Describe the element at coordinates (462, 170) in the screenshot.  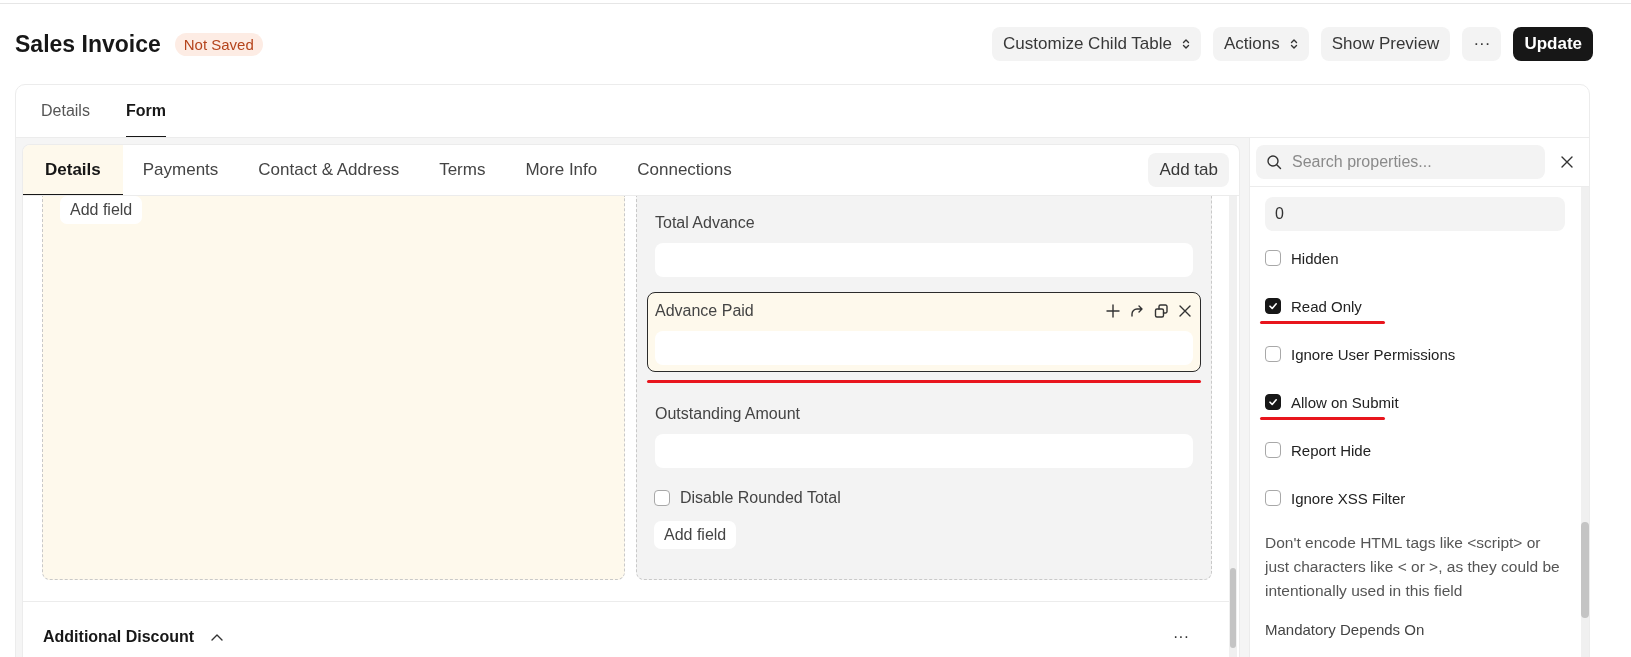
I see `tab: Terms` at that location.